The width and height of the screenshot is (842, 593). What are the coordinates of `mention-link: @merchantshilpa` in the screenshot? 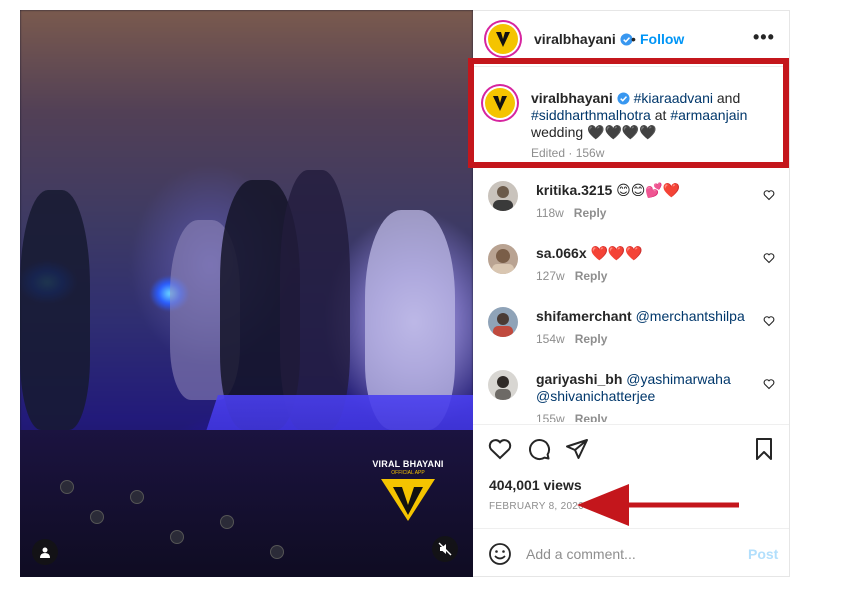 It's located at (690, 316).